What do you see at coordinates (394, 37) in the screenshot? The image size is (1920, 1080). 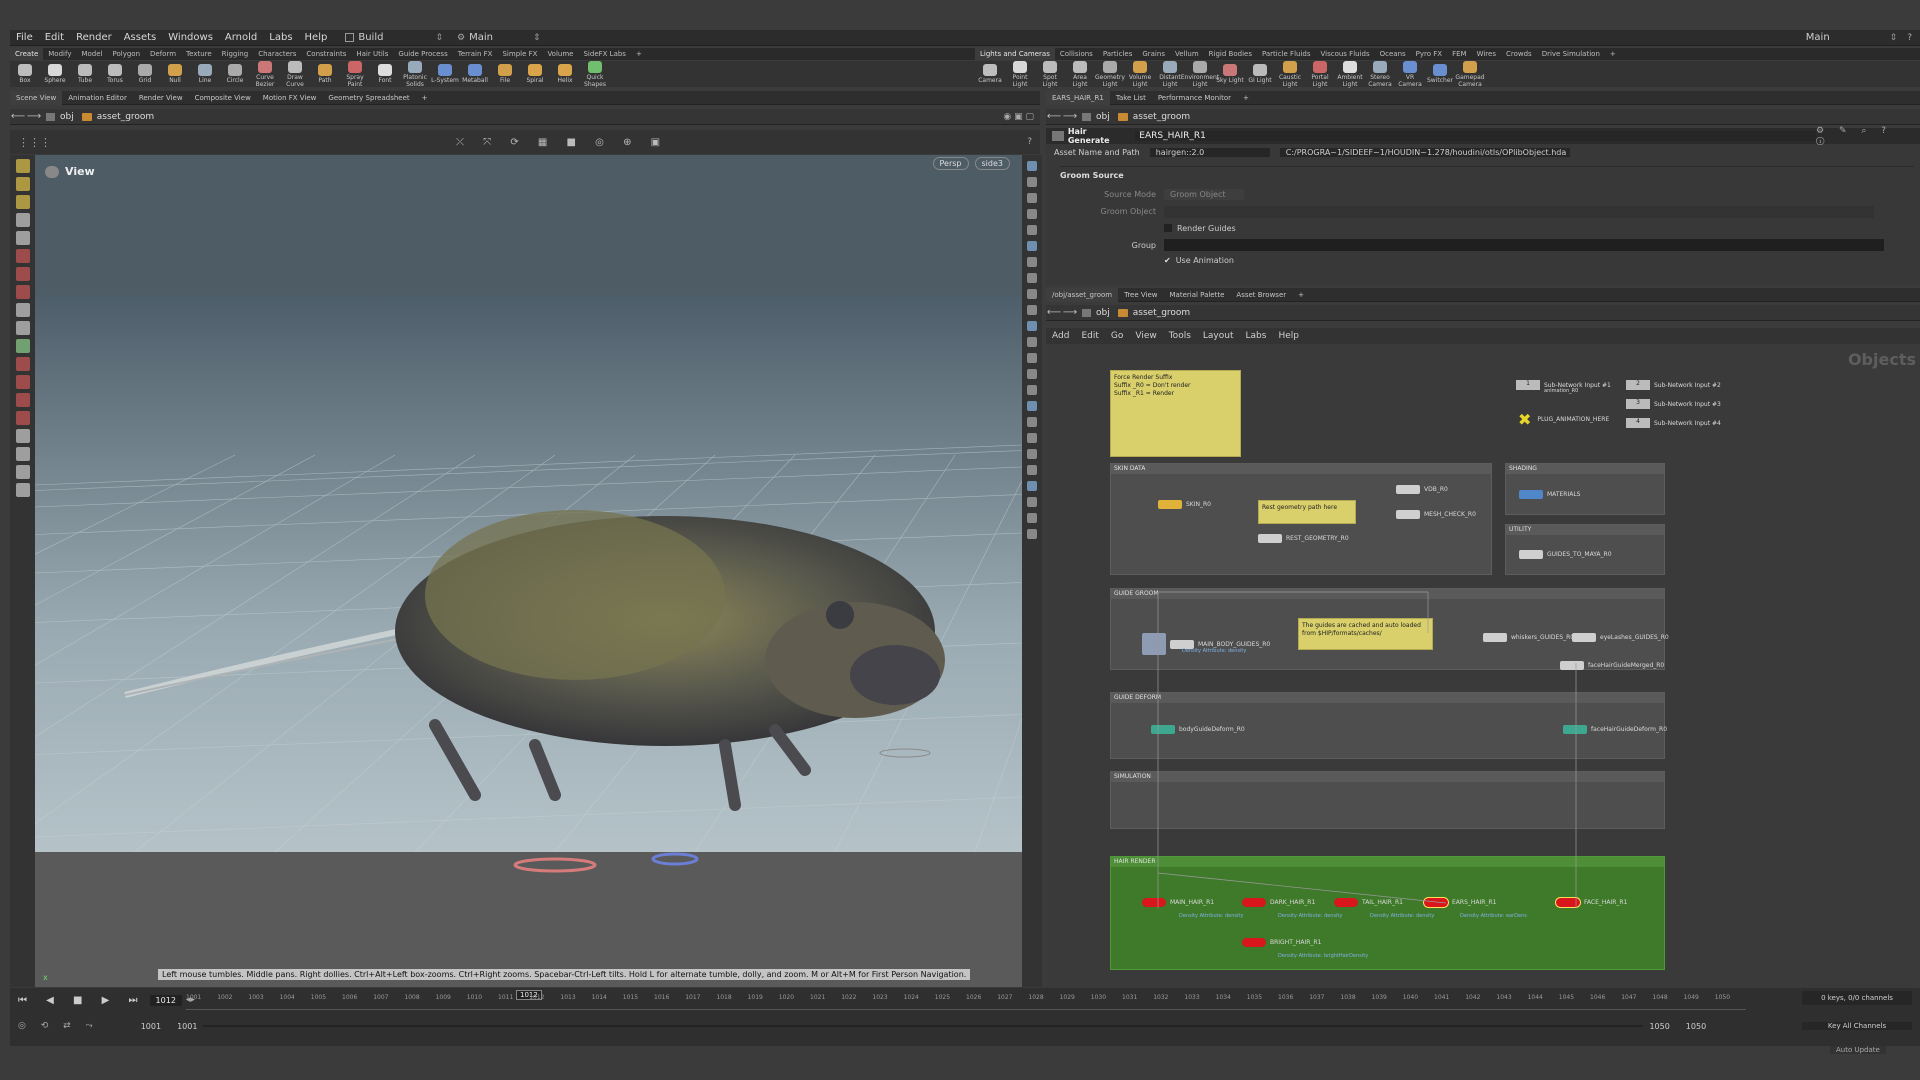 I see `desktop-selector: Build ⇕` at bounding box center [394, 37].